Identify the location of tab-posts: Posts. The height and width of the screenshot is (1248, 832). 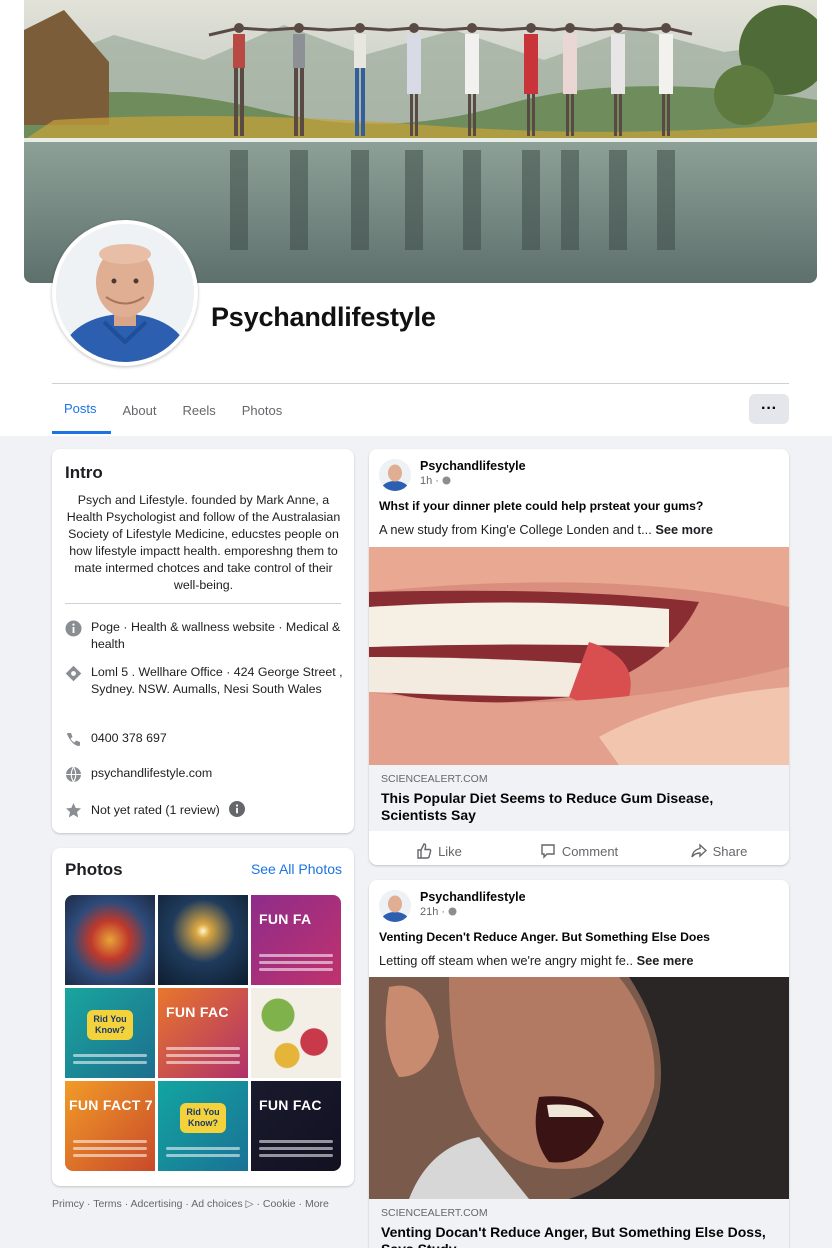
(81, 410).